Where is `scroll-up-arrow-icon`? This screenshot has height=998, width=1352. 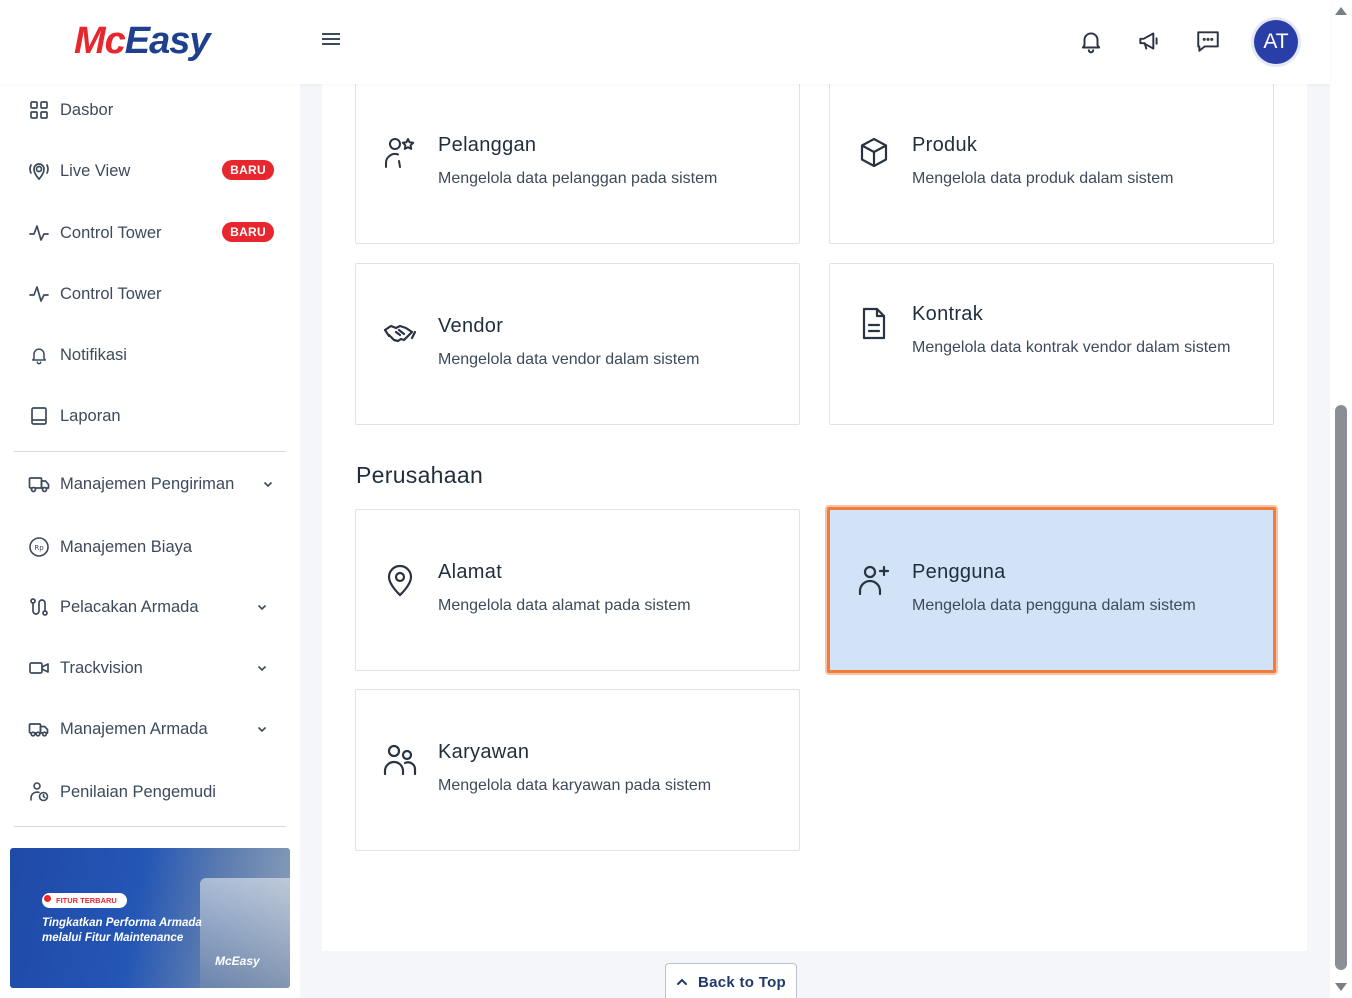 scroll-up-arrow-icon is located at coordinates (1341, 11).